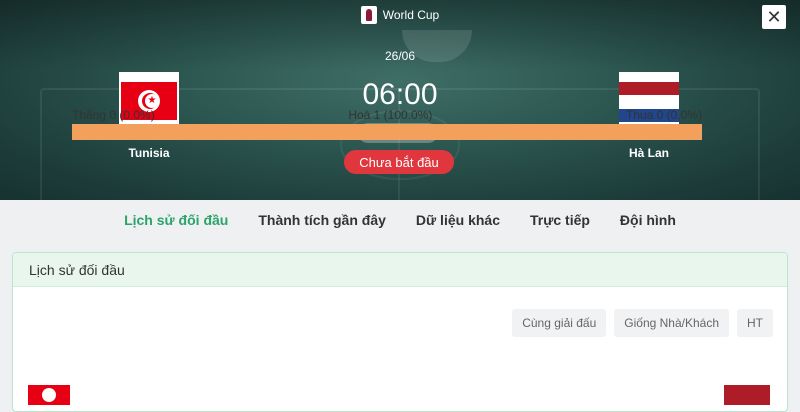 Image resolution: width=800 pixels, height=412 pixels. What do you see at coordinates (399, 162) in the screenshot?
I see `match-status-badge: Chưa bắt đầu` at bounding box center [399, 162].